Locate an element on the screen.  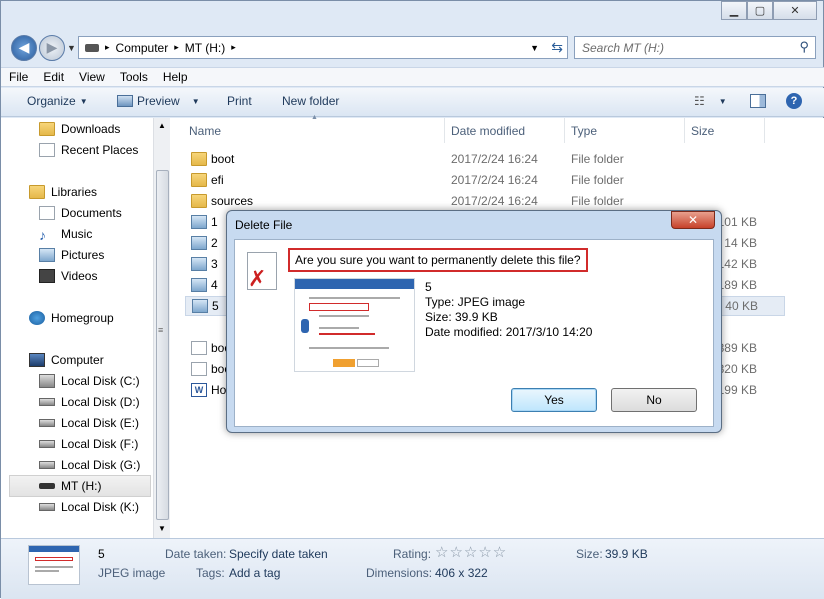
organize-label: Organize is located at coordinates (51, 101).